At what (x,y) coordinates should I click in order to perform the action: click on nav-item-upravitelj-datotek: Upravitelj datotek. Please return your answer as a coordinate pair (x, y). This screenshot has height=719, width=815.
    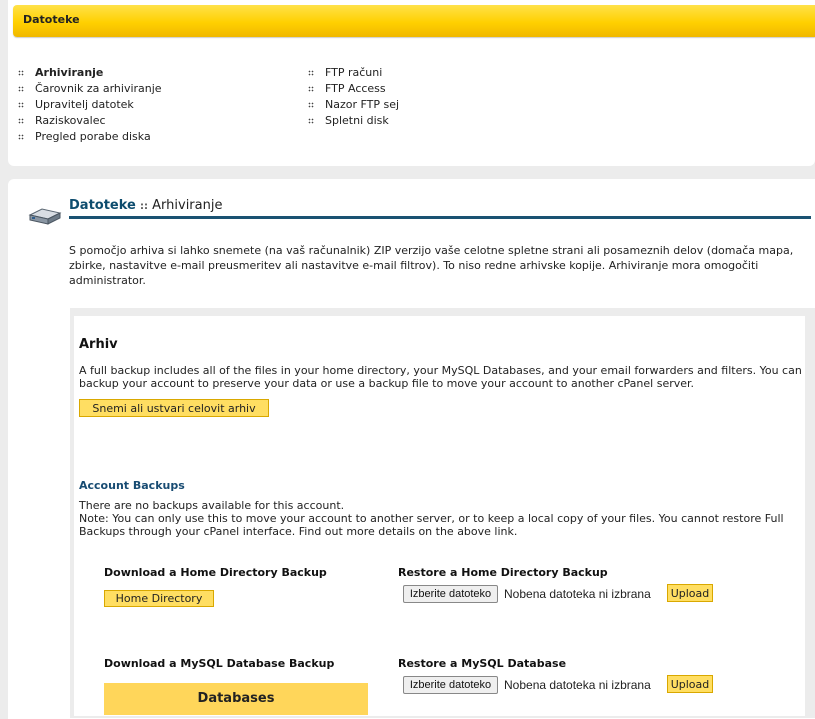
    Looking at the image, I should click on (90, 105).